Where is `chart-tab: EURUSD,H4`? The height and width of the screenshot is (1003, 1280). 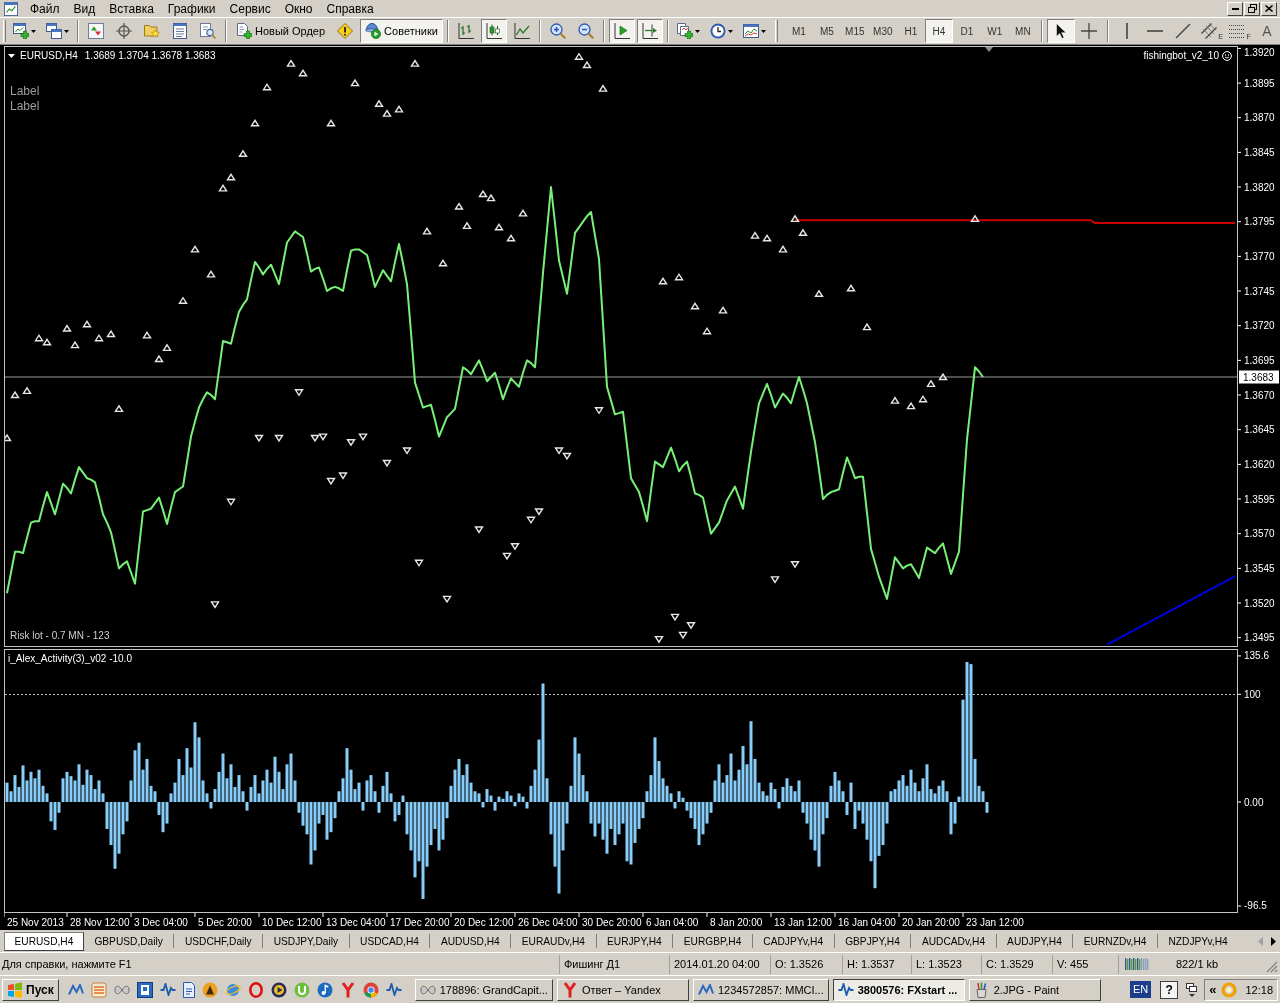 chart-tab: EURUSD,H4 is located at coordinates (44, 941).